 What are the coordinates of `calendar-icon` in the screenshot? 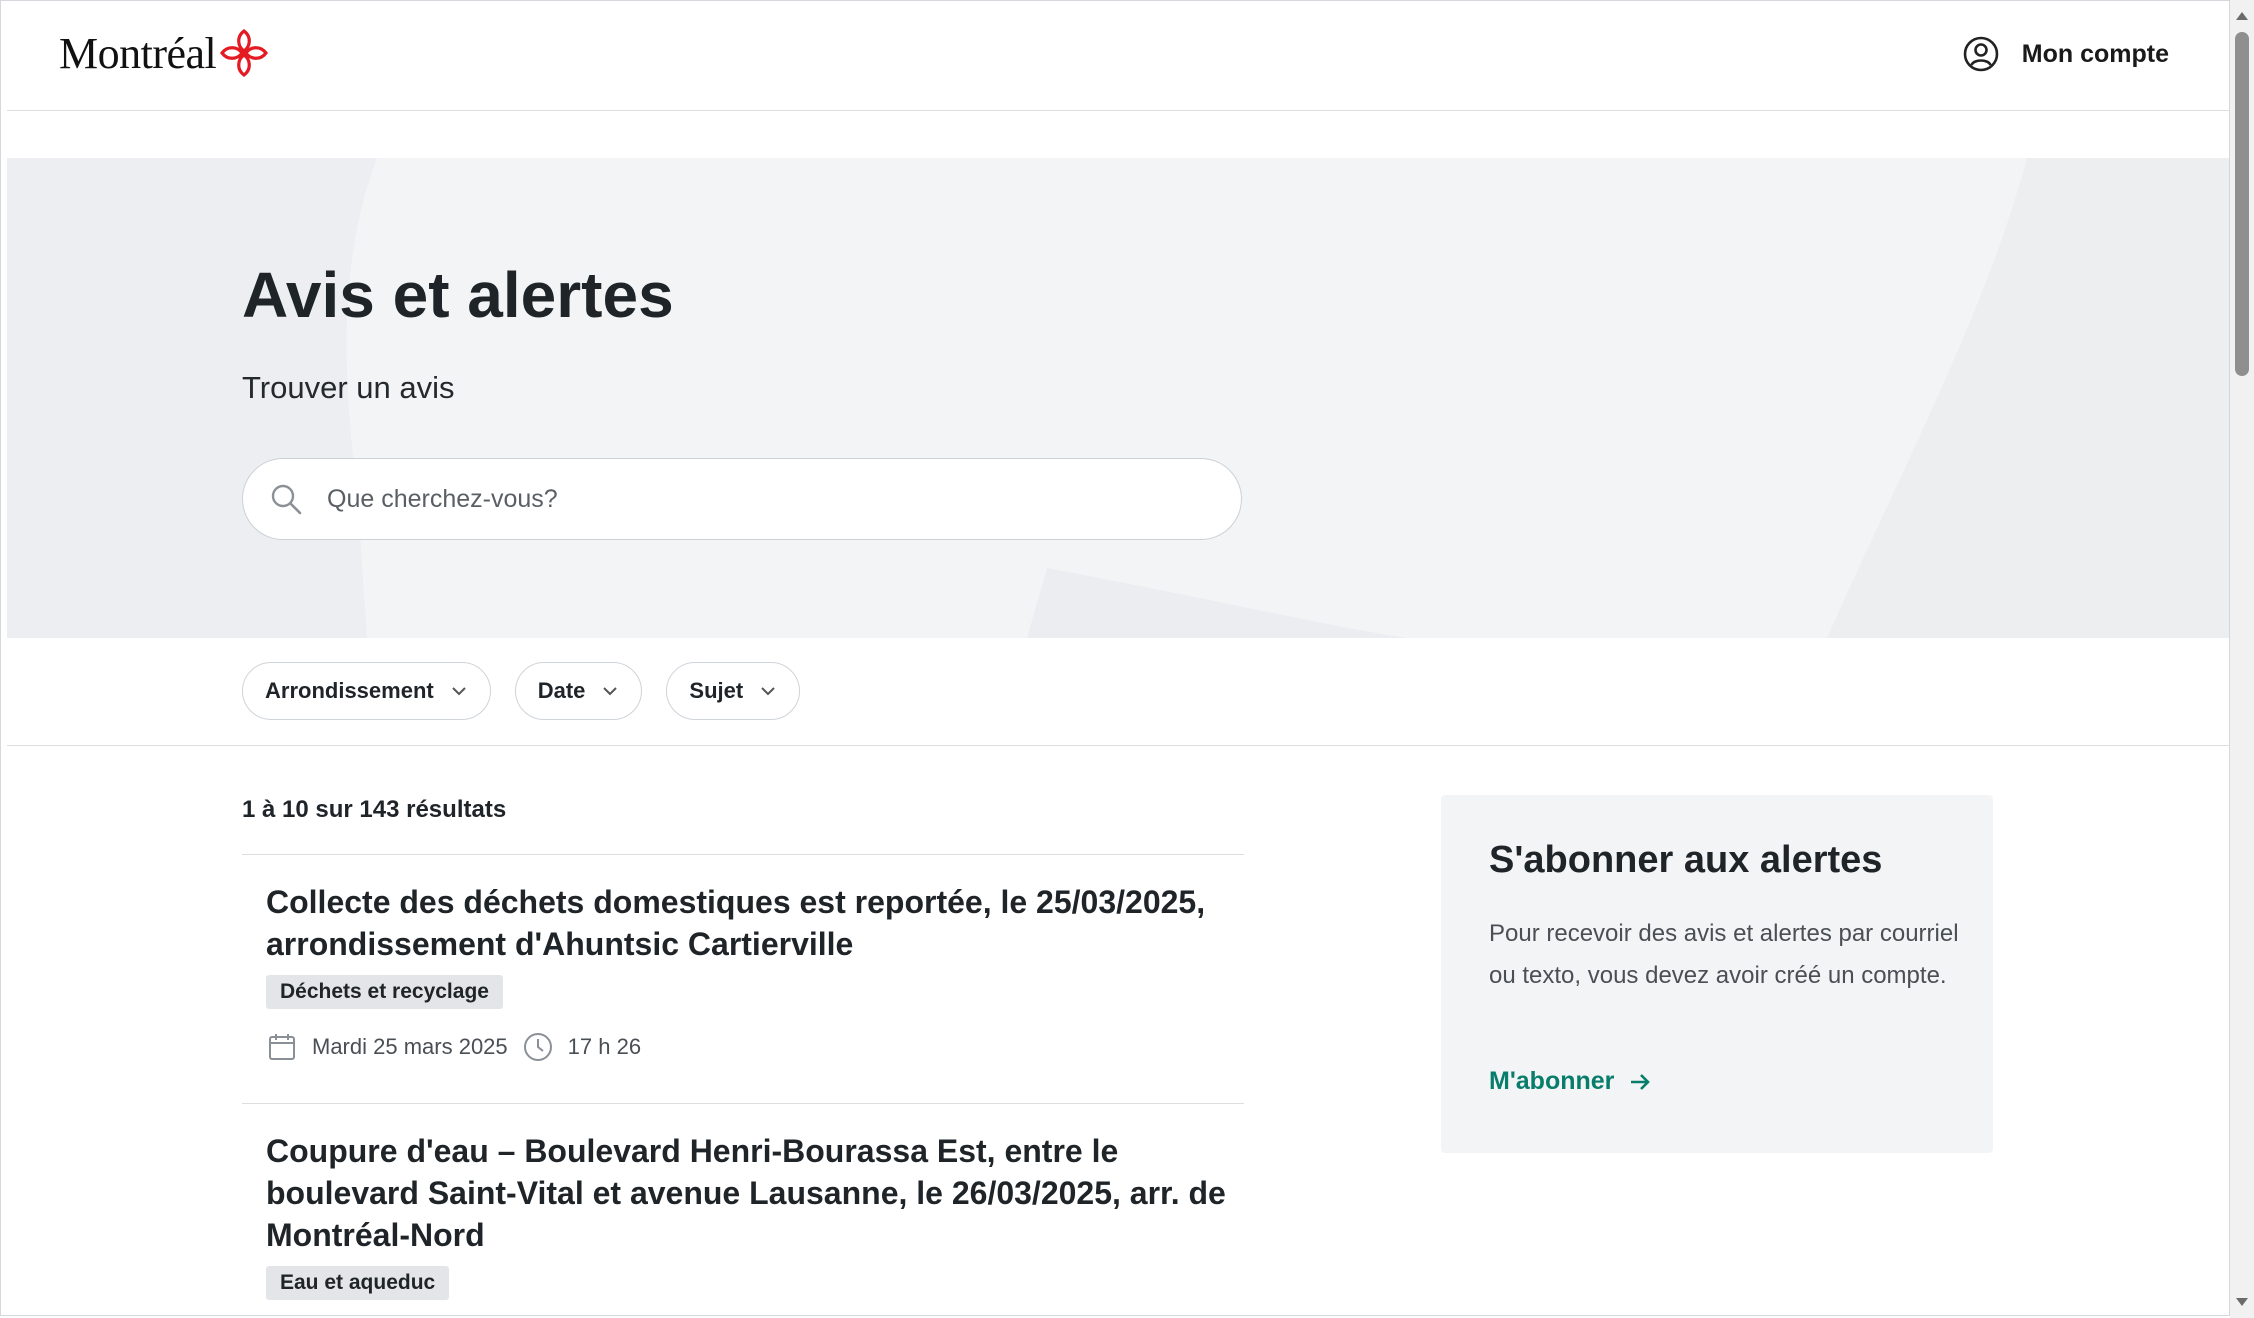 It's located at (282, 1047).